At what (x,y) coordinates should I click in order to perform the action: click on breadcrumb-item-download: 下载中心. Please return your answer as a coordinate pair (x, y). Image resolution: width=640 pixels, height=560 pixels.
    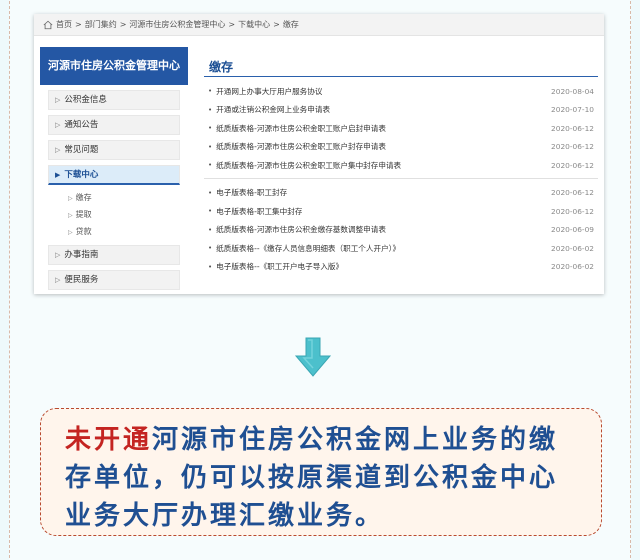
    Looking at the image, I should click on (254, 25).